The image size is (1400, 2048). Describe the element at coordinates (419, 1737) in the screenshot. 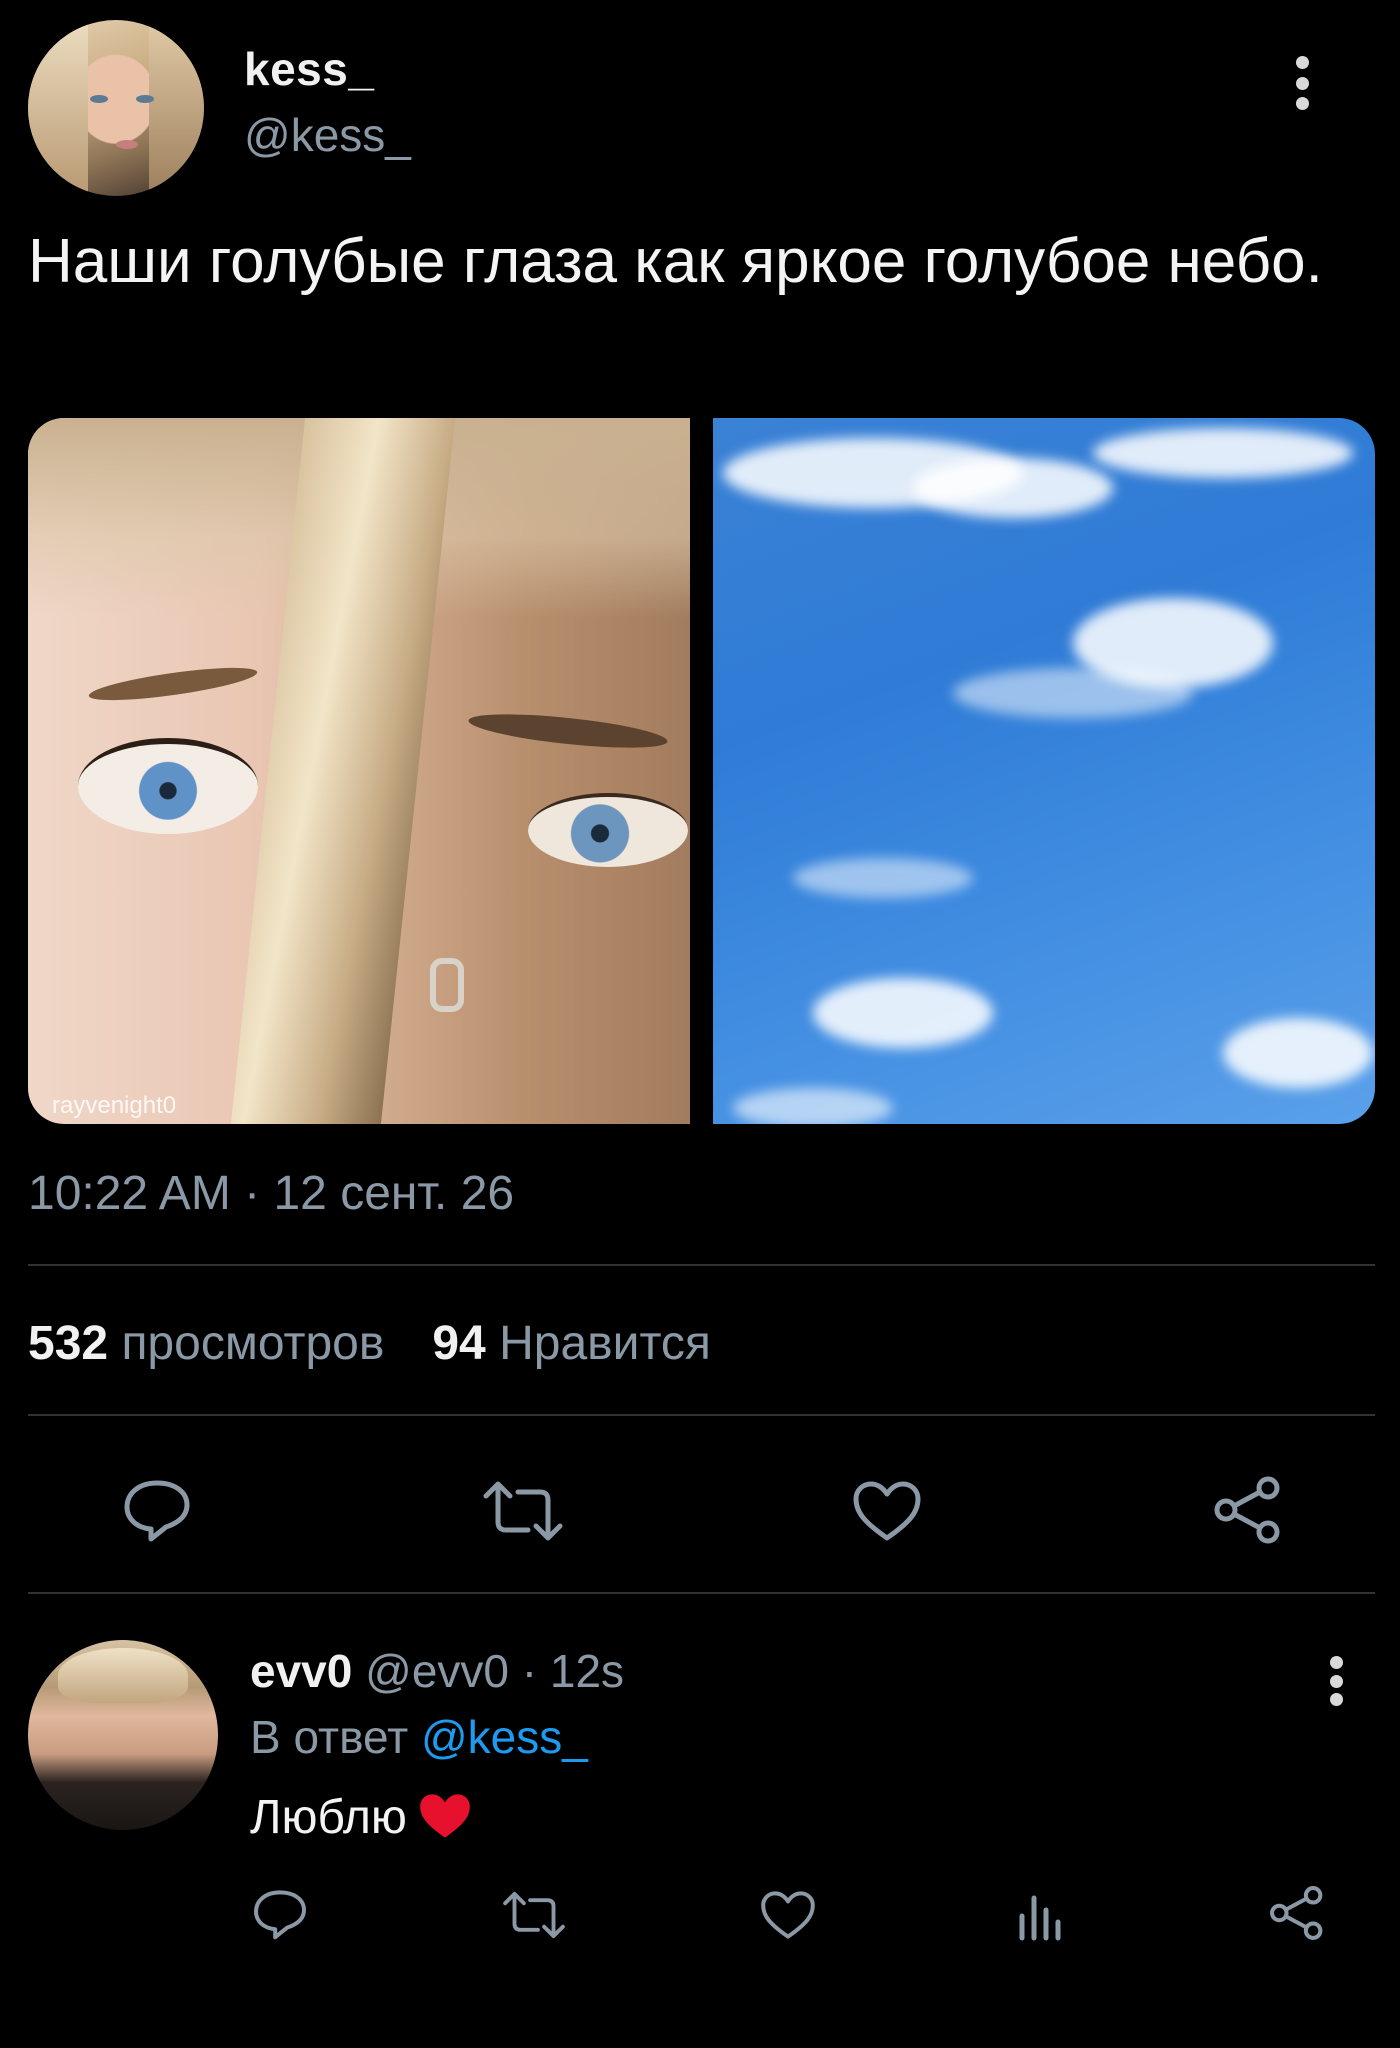

I see `reply-to-line: В ответ @kess_` at that location.